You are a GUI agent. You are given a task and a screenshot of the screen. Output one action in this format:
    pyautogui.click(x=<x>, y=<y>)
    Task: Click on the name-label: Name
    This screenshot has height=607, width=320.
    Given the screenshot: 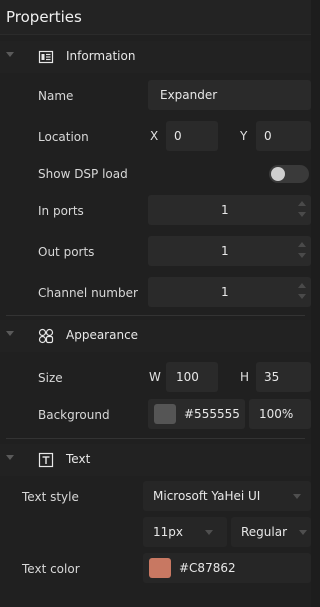 What is the action you would take?
    pyautogui.click(x=56, y=96)
    